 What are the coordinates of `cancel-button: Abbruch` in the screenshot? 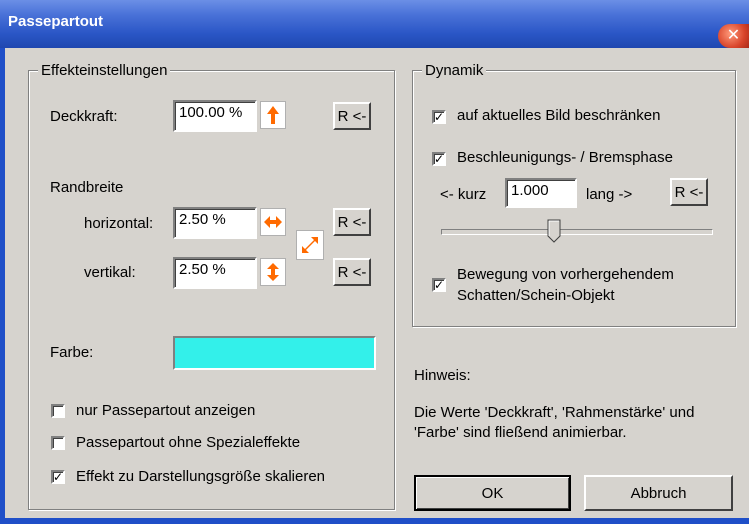 It's located at (658, 493).